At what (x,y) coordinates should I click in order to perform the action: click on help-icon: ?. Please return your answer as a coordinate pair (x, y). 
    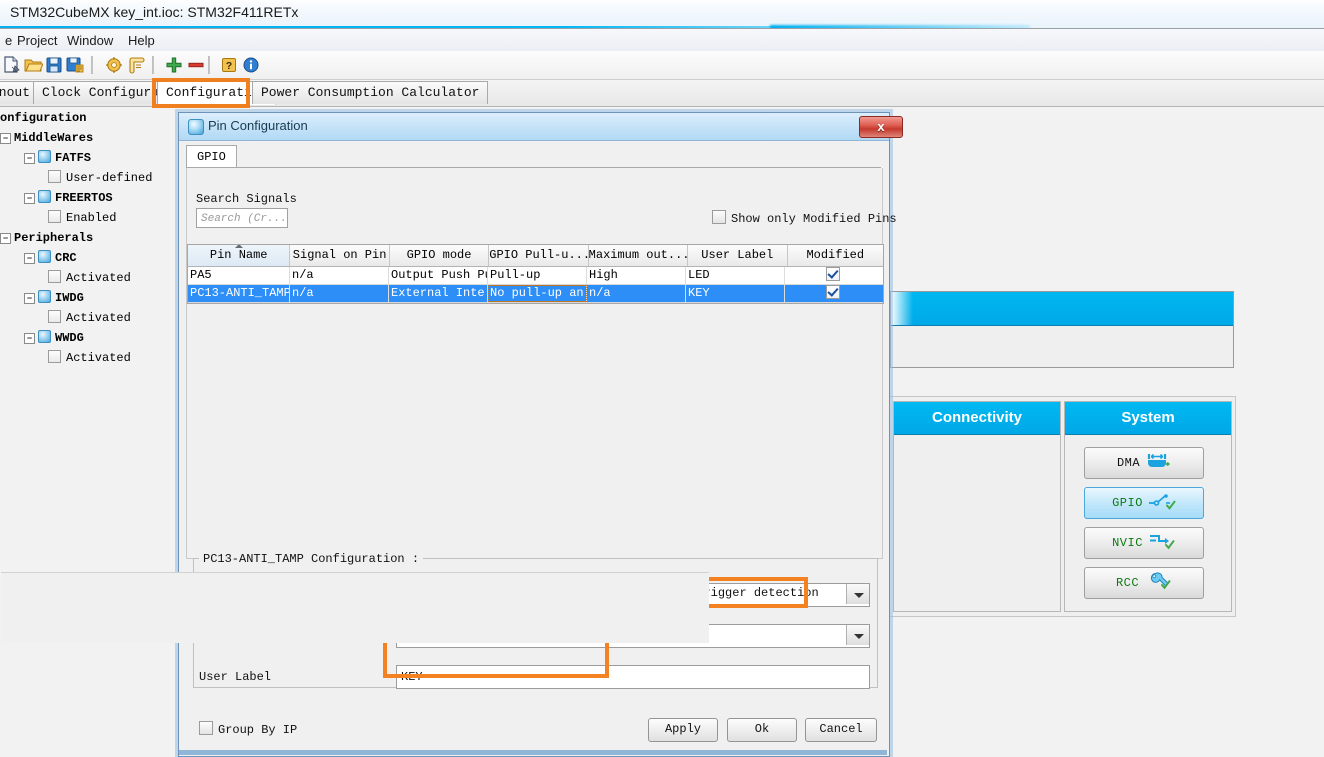
    Looking at the image, I should click on (229, 65).